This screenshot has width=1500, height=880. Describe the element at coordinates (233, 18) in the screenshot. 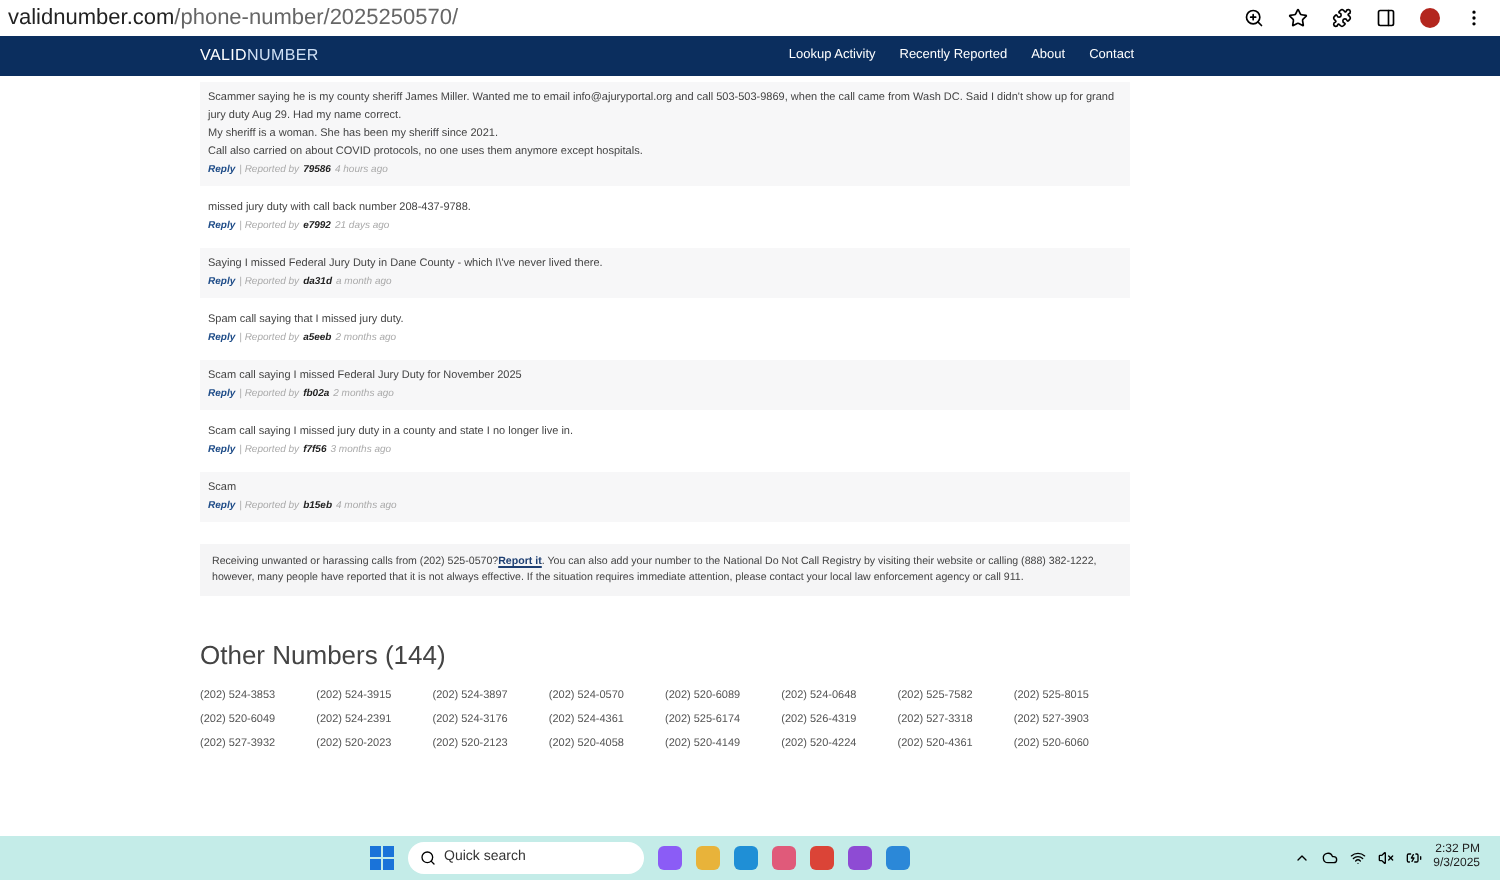

I see `address-bar-url: validnumber.com/phone-number/2025250570/` at that location.